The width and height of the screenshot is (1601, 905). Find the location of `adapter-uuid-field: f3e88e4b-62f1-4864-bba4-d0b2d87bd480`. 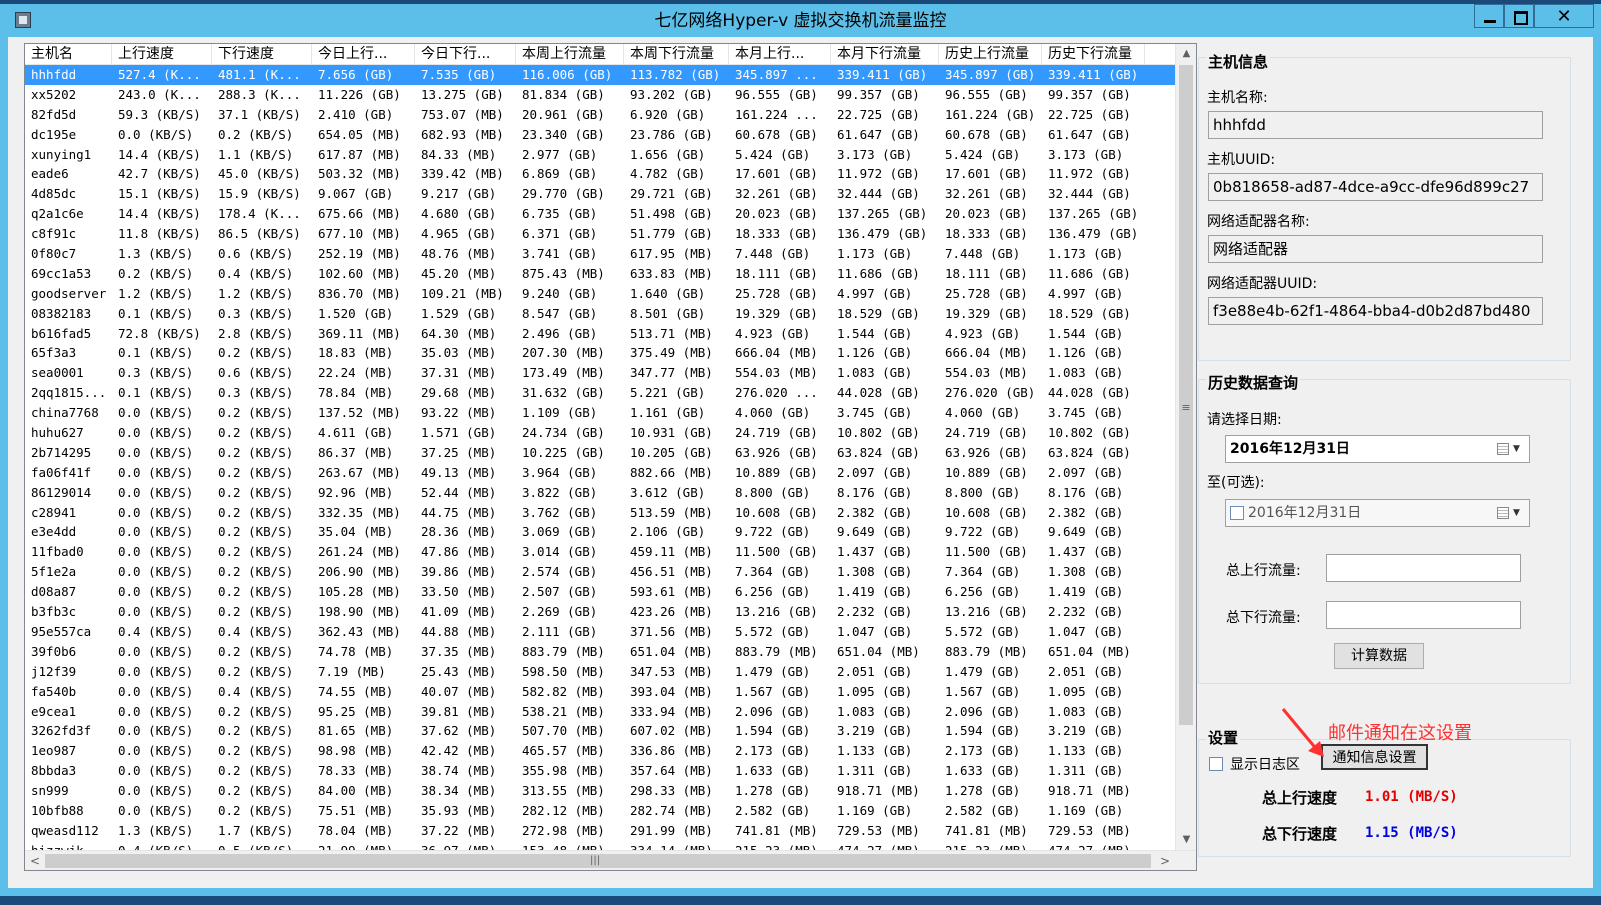

adapter-uuid-field: f3e88e4b-62f1-4864-bba4-d0b2d87bd480 is located at coordinates (1375, 311).